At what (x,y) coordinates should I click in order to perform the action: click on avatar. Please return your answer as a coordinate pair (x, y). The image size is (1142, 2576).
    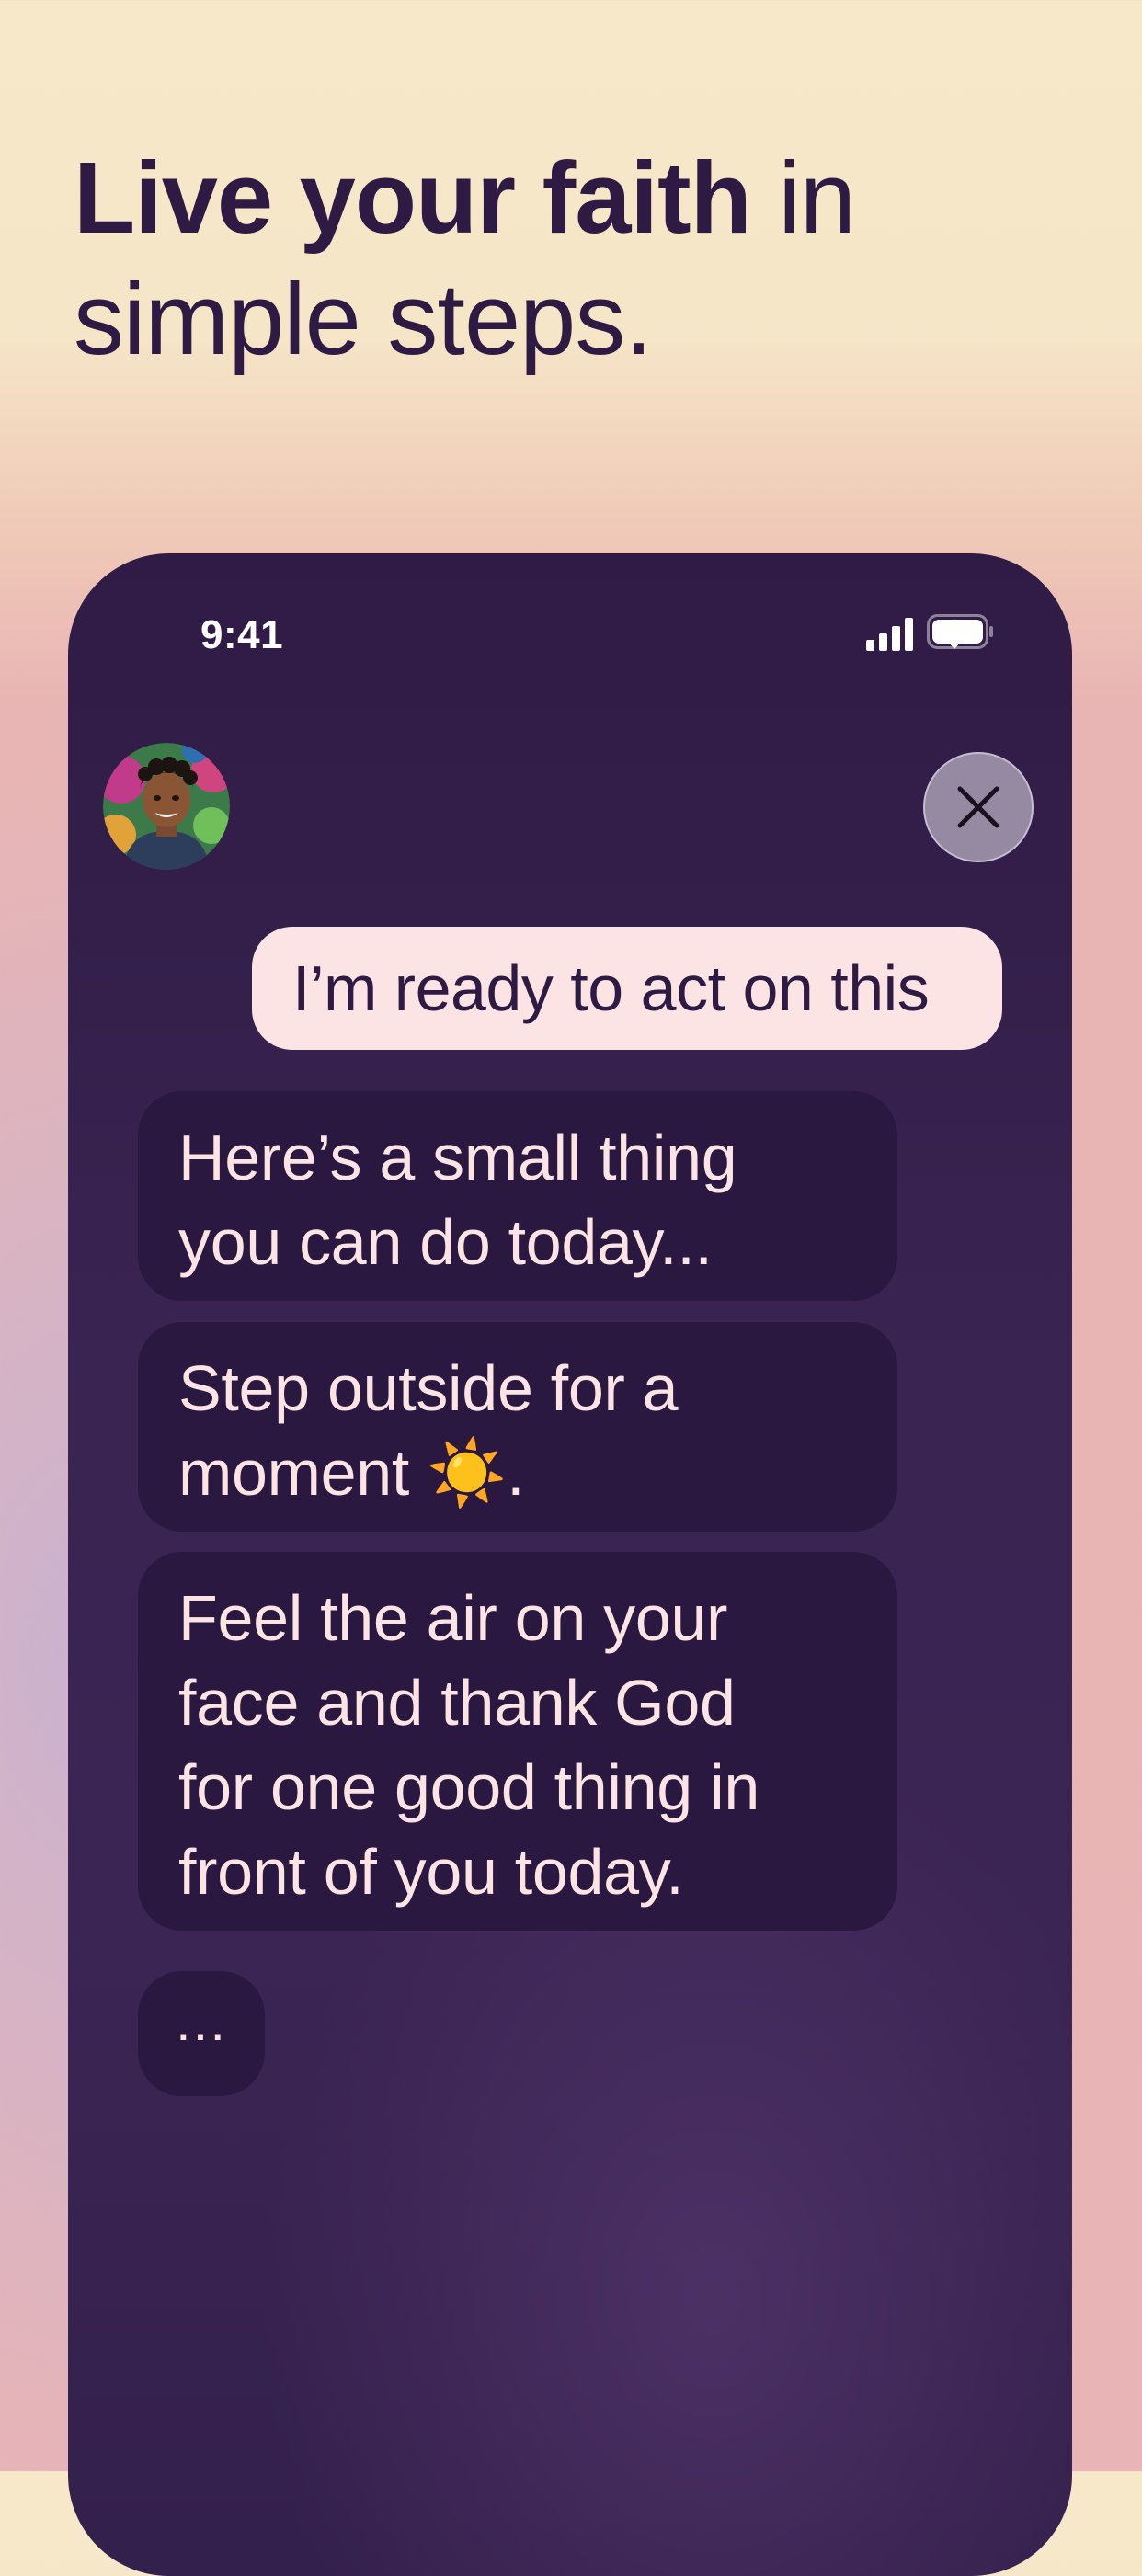
    Looking at the image, I should click on (166, 806).